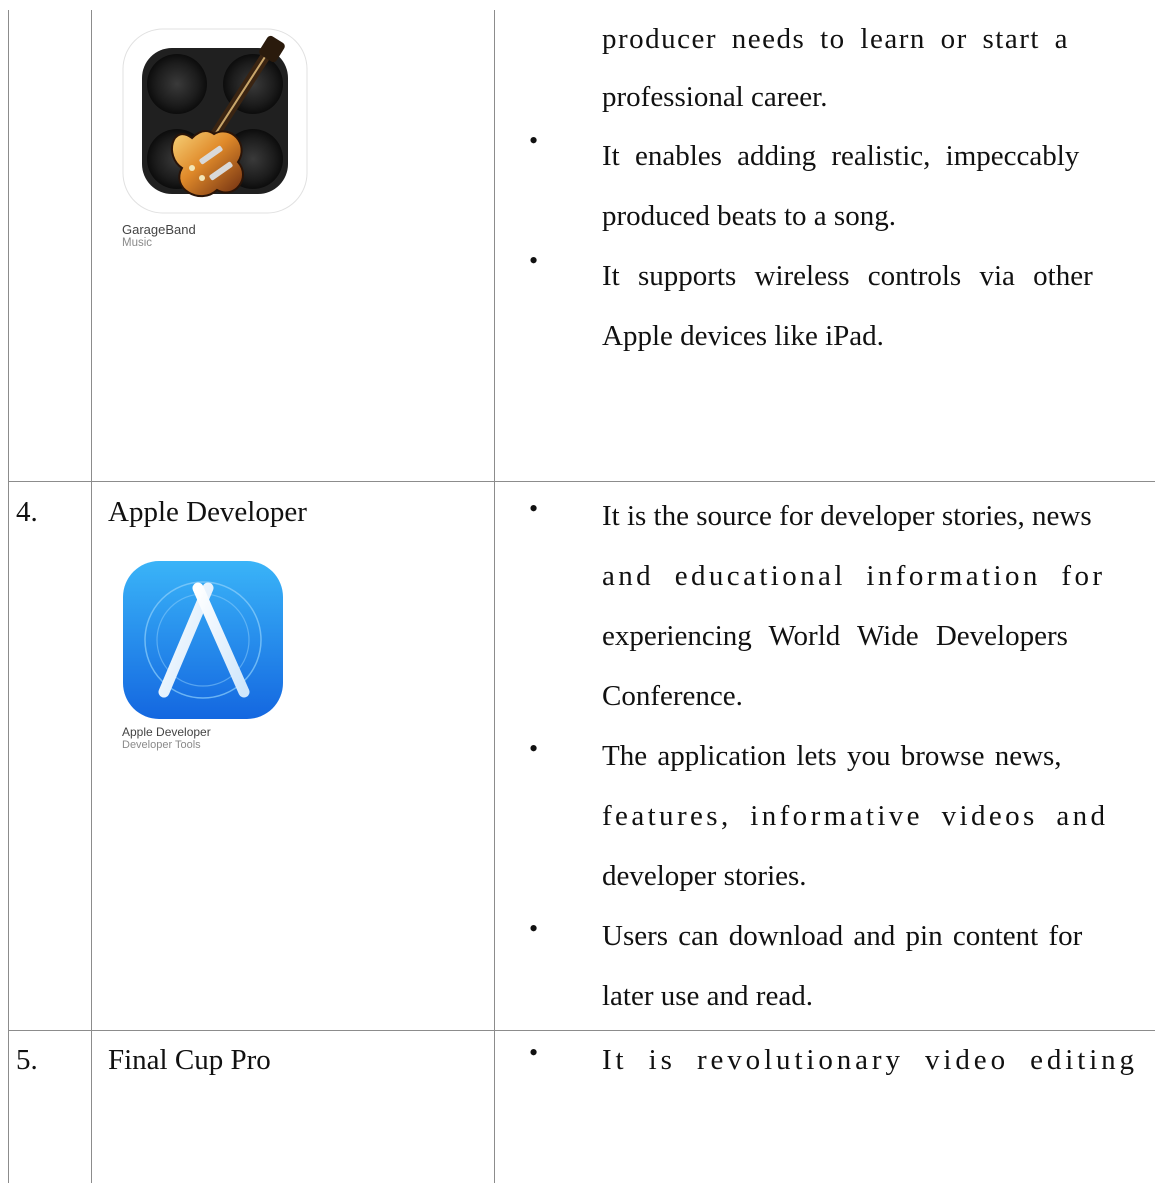 Image resolution: width=1155 pixels, height=1183 pixels. What do you see at coordinates (215, 121) in the screenshot?
I see `garageband-guitar-icon` at bounding box center [215, 121].